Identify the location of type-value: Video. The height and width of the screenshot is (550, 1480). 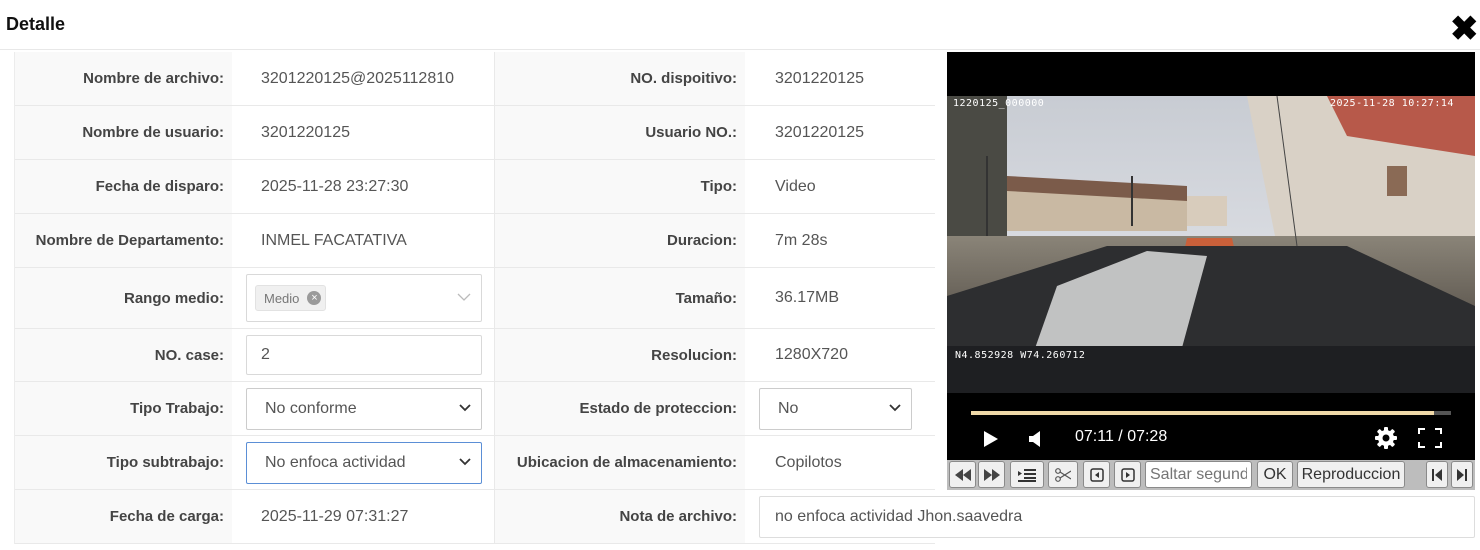
(795, 186).